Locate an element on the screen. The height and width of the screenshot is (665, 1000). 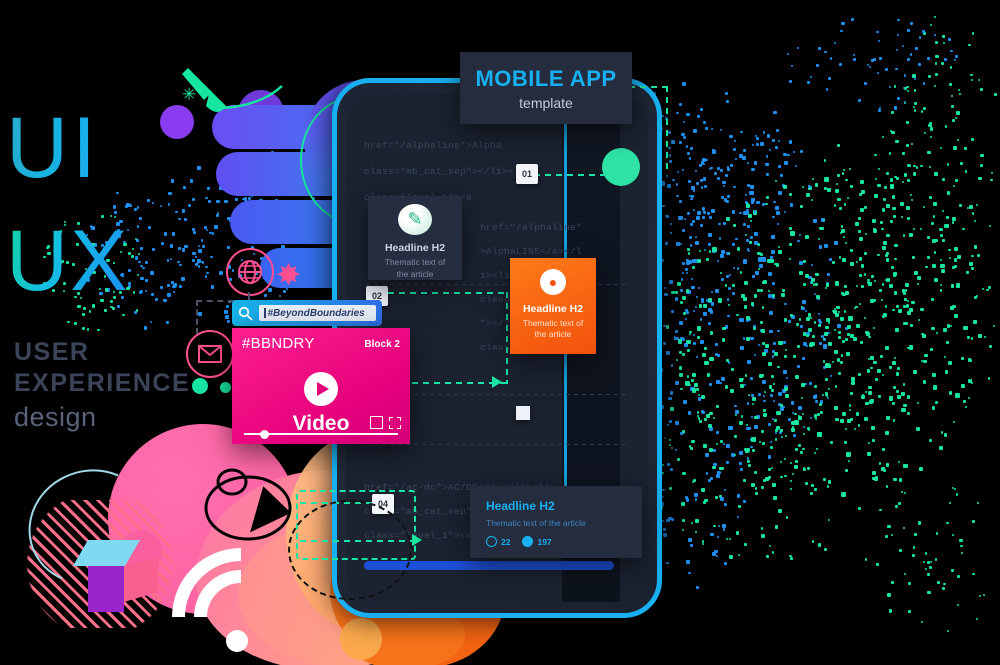
code-line: href="/alphaline" is located at coordinates (531, 227).